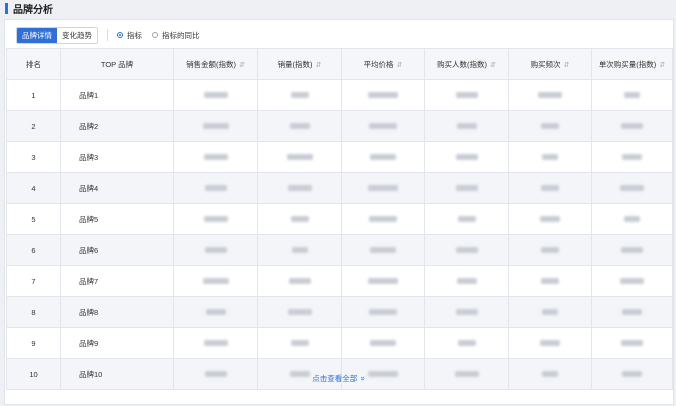 The width and height of the screenshot is (676, 406). I want to click on tab-brand-detail: 品牌详情, so click(37, 35).